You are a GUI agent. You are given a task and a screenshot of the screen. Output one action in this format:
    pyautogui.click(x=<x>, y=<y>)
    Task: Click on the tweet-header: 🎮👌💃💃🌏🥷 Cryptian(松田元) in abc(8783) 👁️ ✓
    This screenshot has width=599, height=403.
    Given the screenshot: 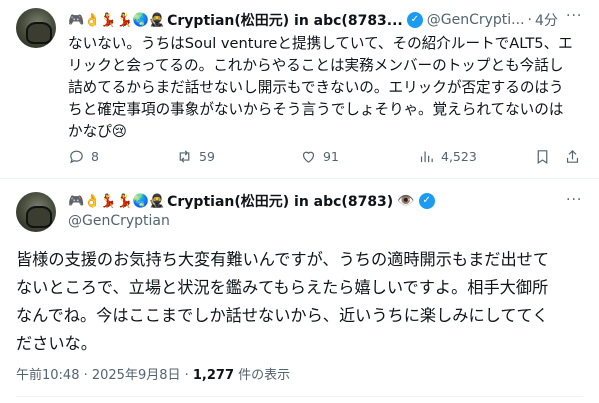 What is the action you would take?
    pyautogui.click(x=253, y=201)
    